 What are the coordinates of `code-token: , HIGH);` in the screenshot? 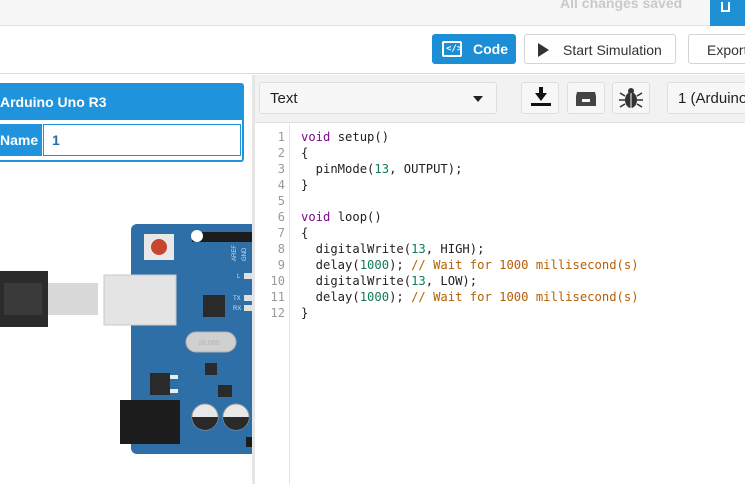 It's located at (455, 249).